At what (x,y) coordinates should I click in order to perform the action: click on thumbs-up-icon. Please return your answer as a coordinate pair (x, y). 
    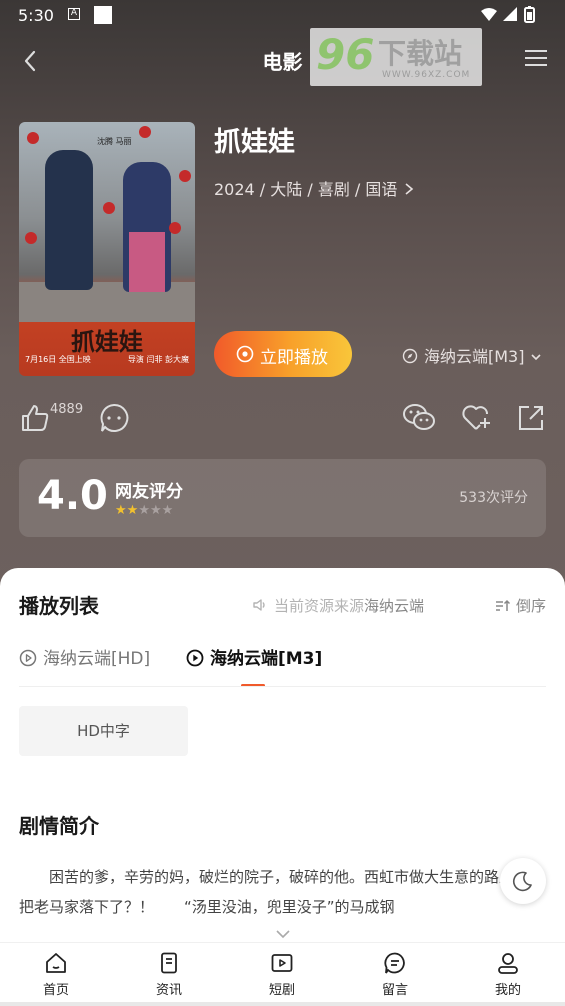
    Looking at the image, I should click on (35, 418).